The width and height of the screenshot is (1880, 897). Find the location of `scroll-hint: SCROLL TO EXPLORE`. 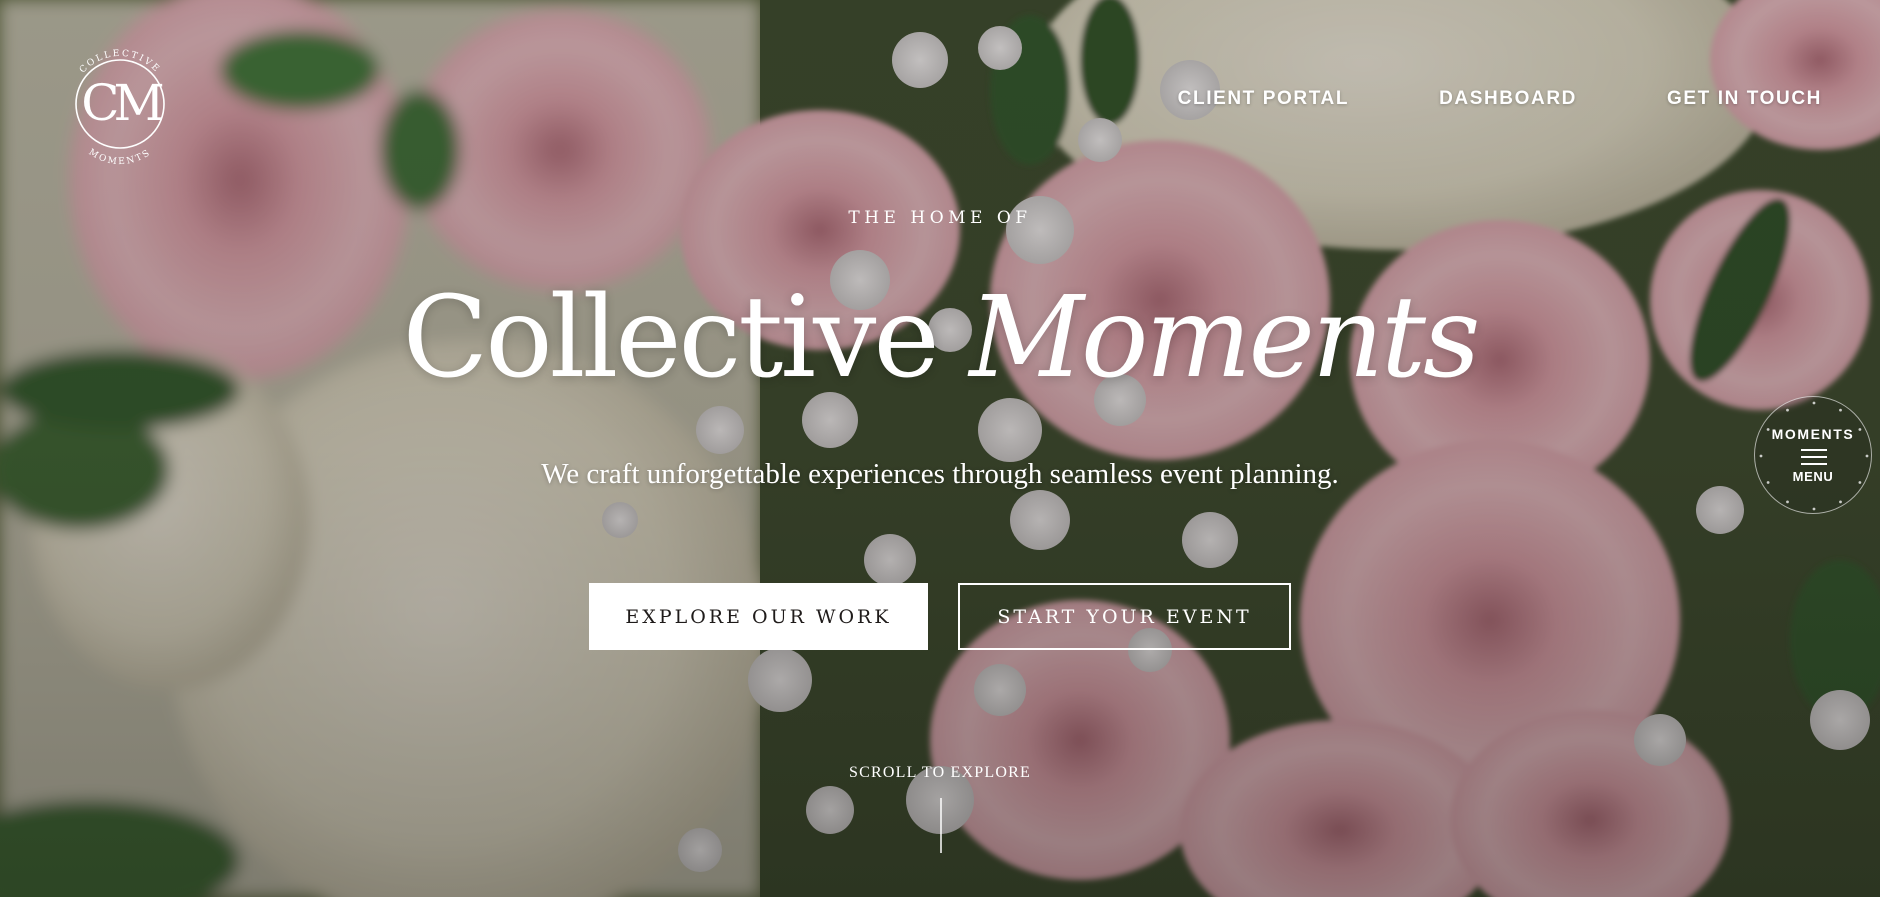

scroll-hint: SCROLL TO EXPLORE is located at coordinates (940, 773).